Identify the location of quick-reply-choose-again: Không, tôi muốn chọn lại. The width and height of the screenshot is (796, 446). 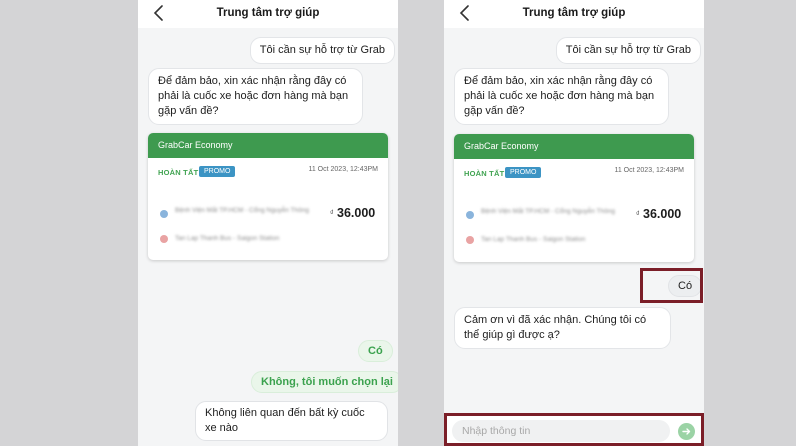
(324, 382).